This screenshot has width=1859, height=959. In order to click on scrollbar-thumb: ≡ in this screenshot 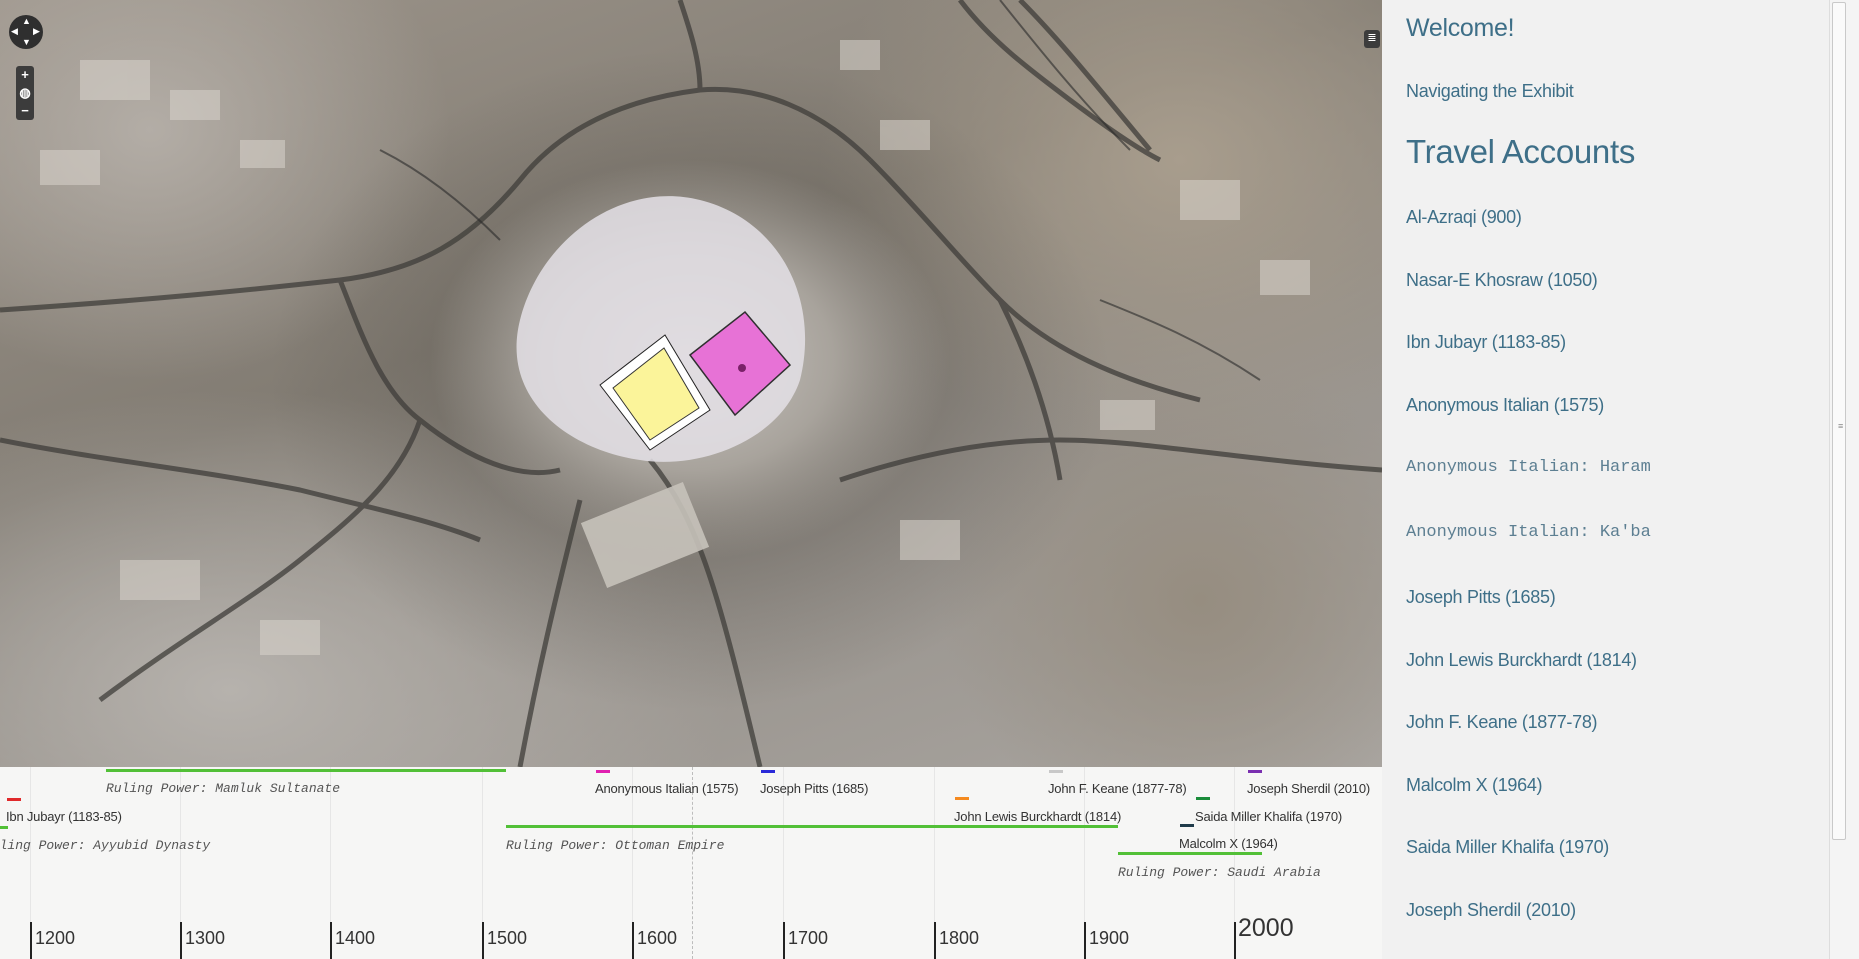, I will do `click(1839, 421)`.